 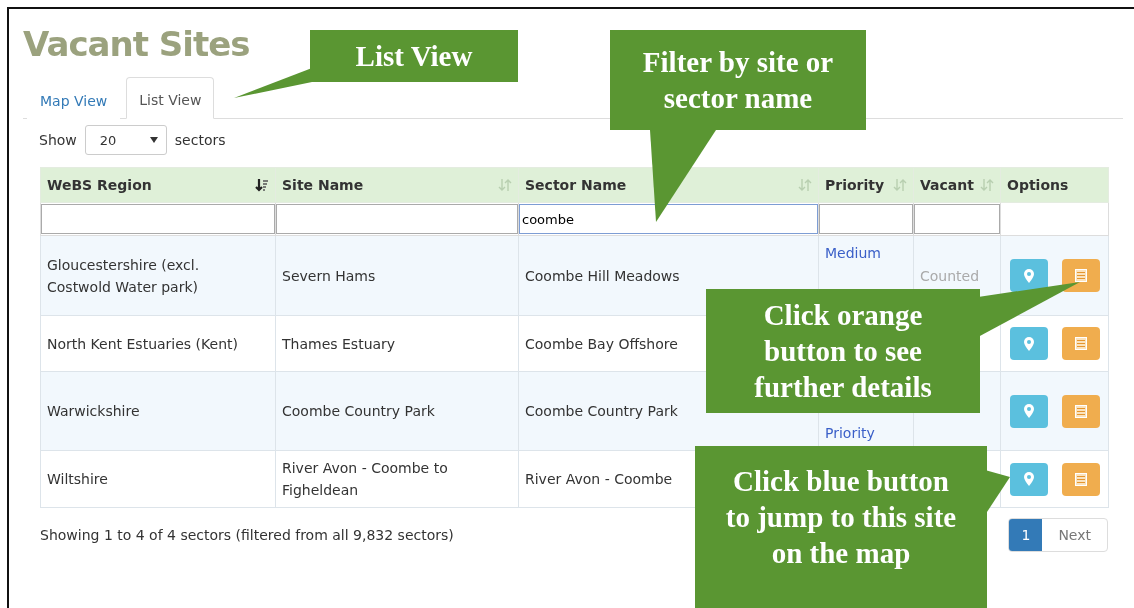 I want to click on table-cell: Coombe Hill Meadows, so click(x=602, y=275).